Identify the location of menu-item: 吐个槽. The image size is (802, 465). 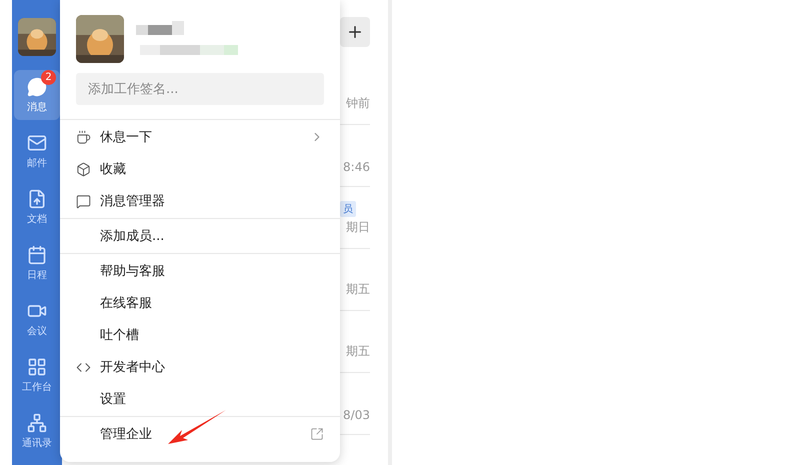
(200, 335).